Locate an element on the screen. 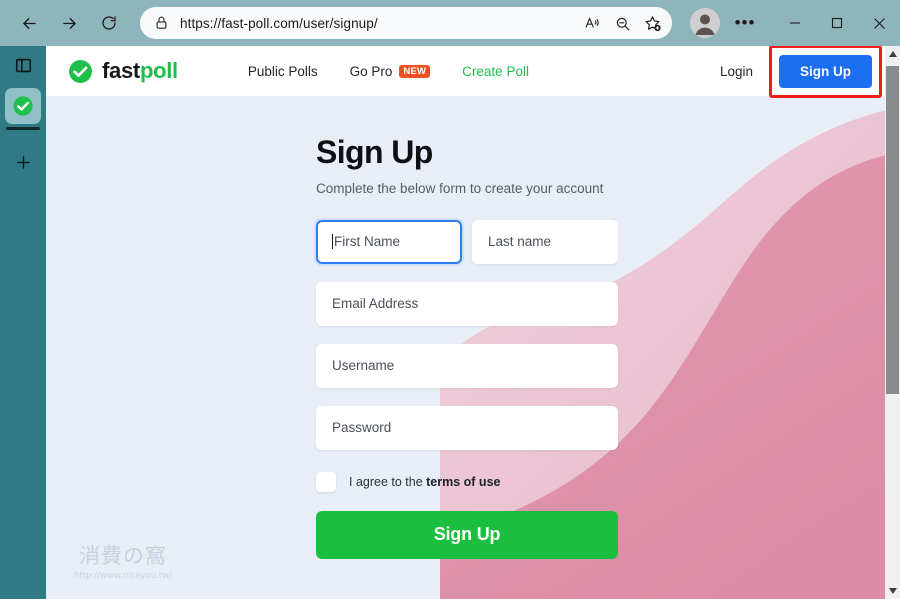 The height and width of the screenshot is (599, 900). terms-of-use-link: terms of use is located at coordinates (463, 482).